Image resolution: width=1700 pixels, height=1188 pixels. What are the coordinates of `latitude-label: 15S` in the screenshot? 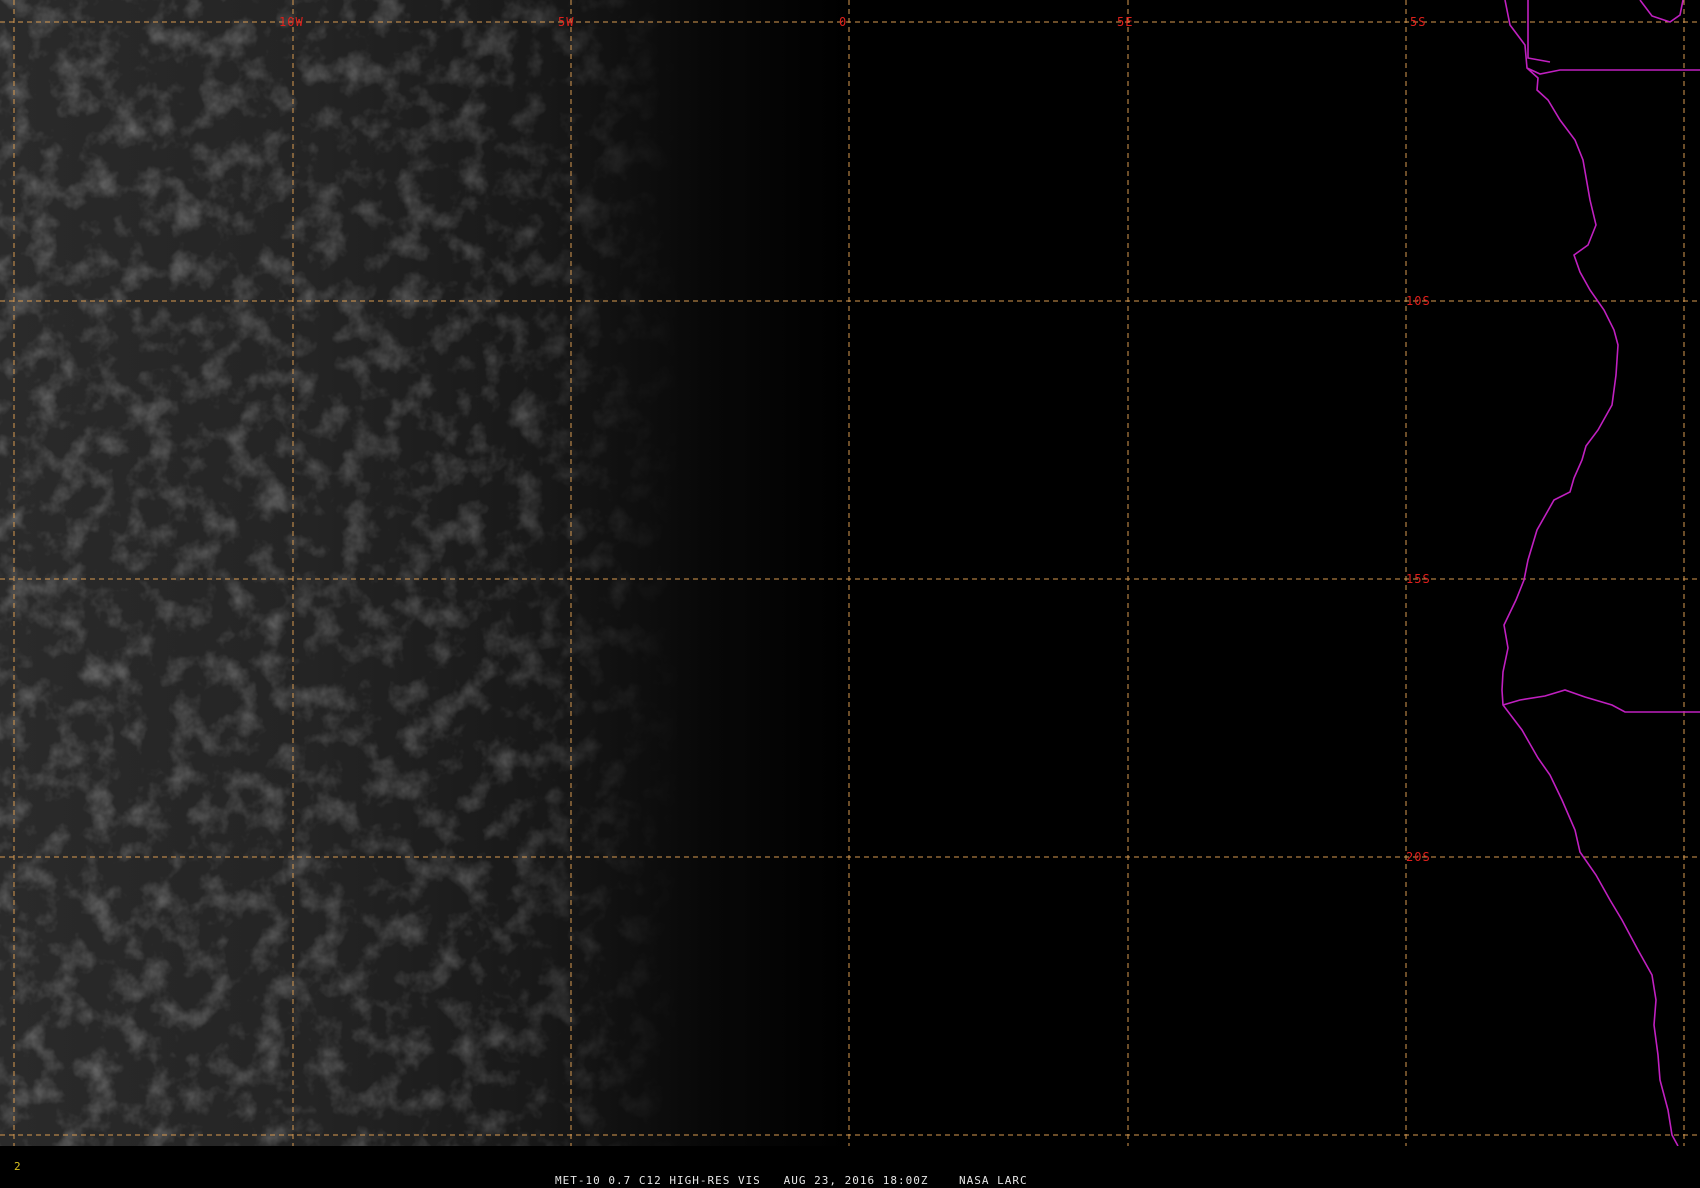 It's located at (1418, 579).